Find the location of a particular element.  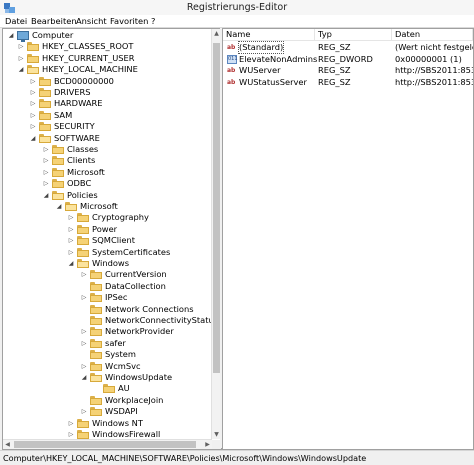

tree-node: ▷ BCD00000000 is located at coordinates (107, 81).